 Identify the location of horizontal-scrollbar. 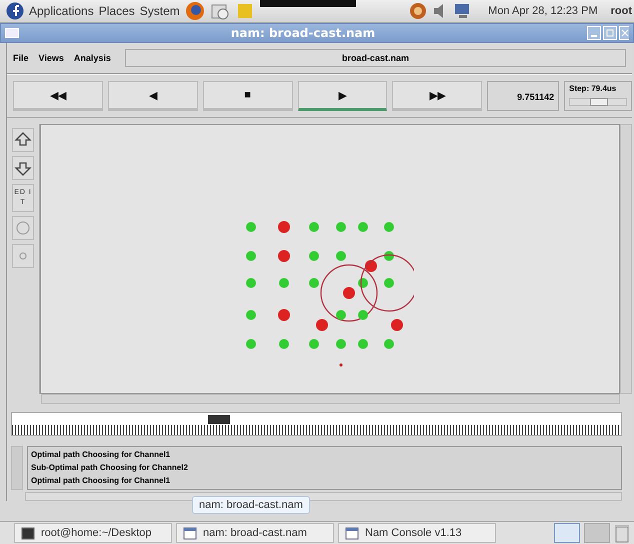
(330, 399).